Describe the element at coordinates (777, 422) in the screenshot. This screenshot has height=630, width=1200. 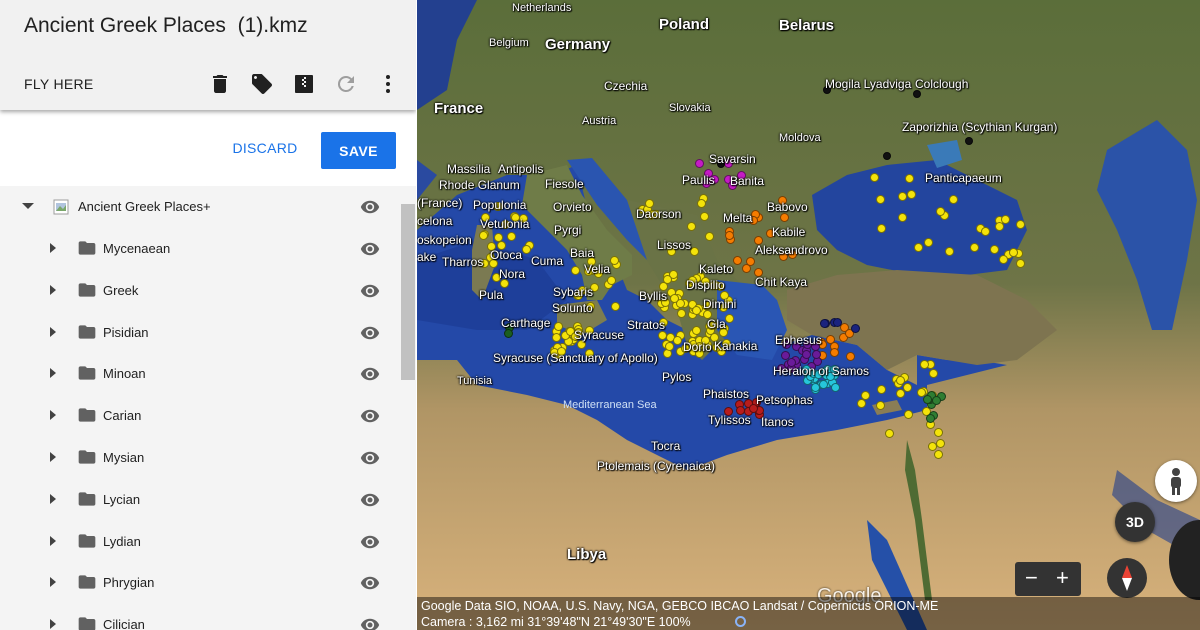
I see `placemark-label: Itanos` at that location.